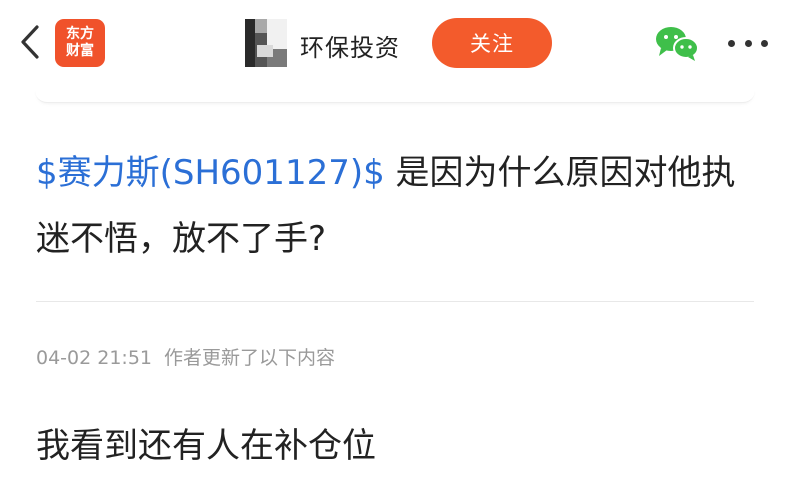  I want to click on update-timestamp: 04-02 21:51, so click(94, 358).